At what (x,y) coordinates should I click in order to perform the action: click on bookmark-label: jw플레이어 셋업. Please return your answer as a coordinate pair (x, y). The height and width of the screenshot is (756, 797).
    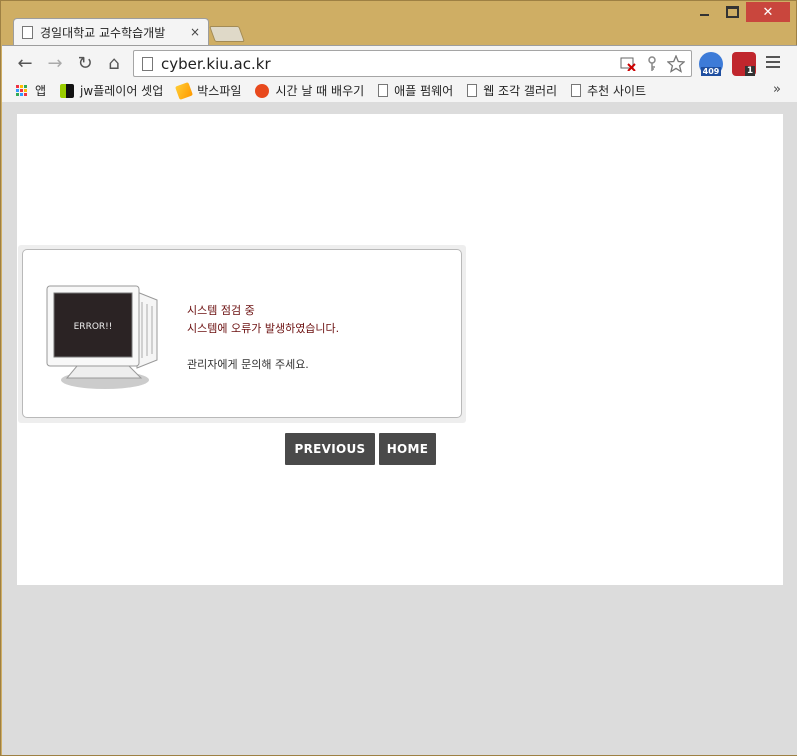
    Looking at the image, I should click on (122, 91).